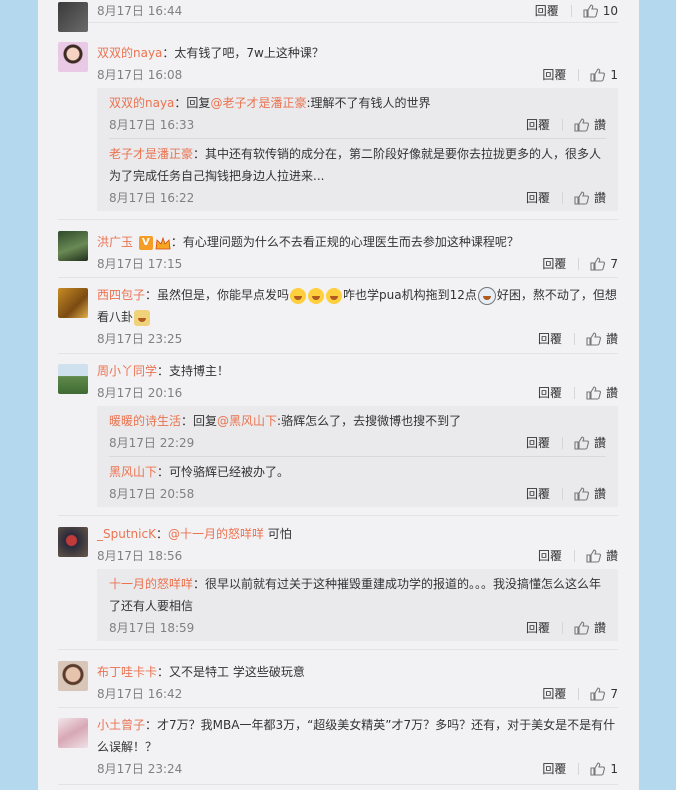 This screenshot has width=676, height=790. I want to click on mention-link: @老子才是潘正豪, so click(258, 103).